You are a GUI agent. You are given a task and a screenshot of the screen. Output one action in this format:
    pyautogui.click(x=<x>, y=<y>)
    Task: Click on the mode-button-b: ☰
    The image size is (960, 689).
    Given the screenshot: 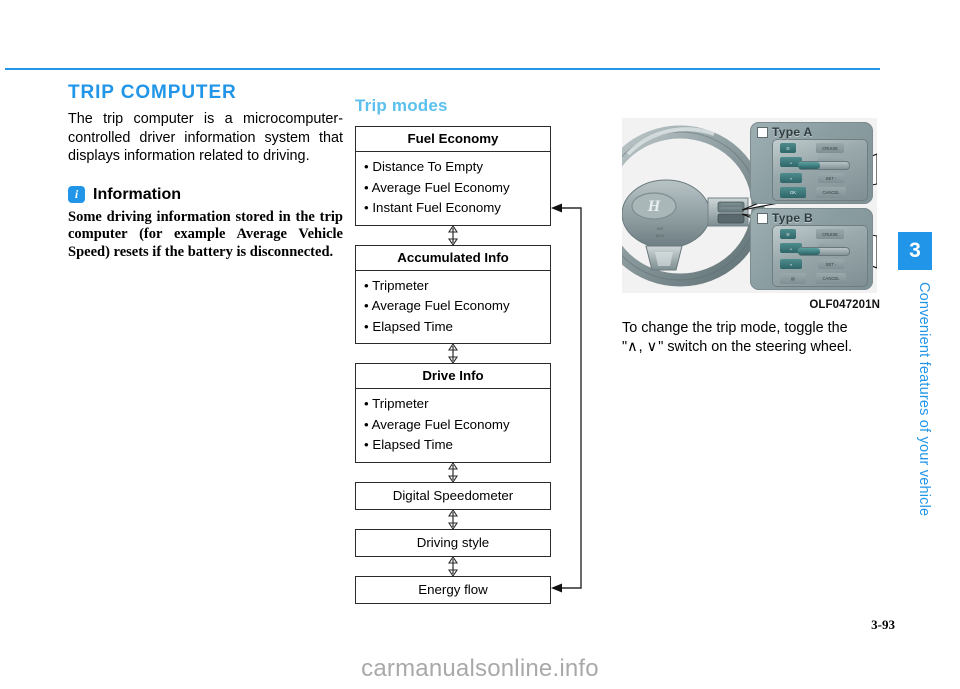 What is the action you would take?
    pyautogui.click(x=788, y=234)
    